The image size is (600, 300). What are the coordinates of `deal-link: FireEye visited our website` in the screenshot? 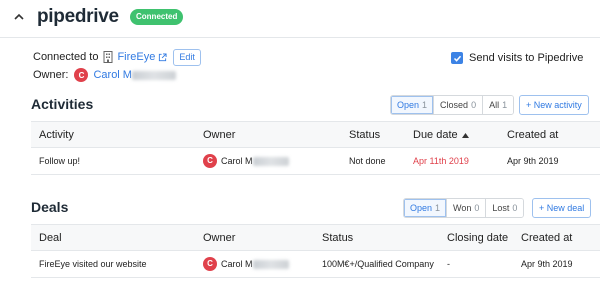 It's located at (93, 264).